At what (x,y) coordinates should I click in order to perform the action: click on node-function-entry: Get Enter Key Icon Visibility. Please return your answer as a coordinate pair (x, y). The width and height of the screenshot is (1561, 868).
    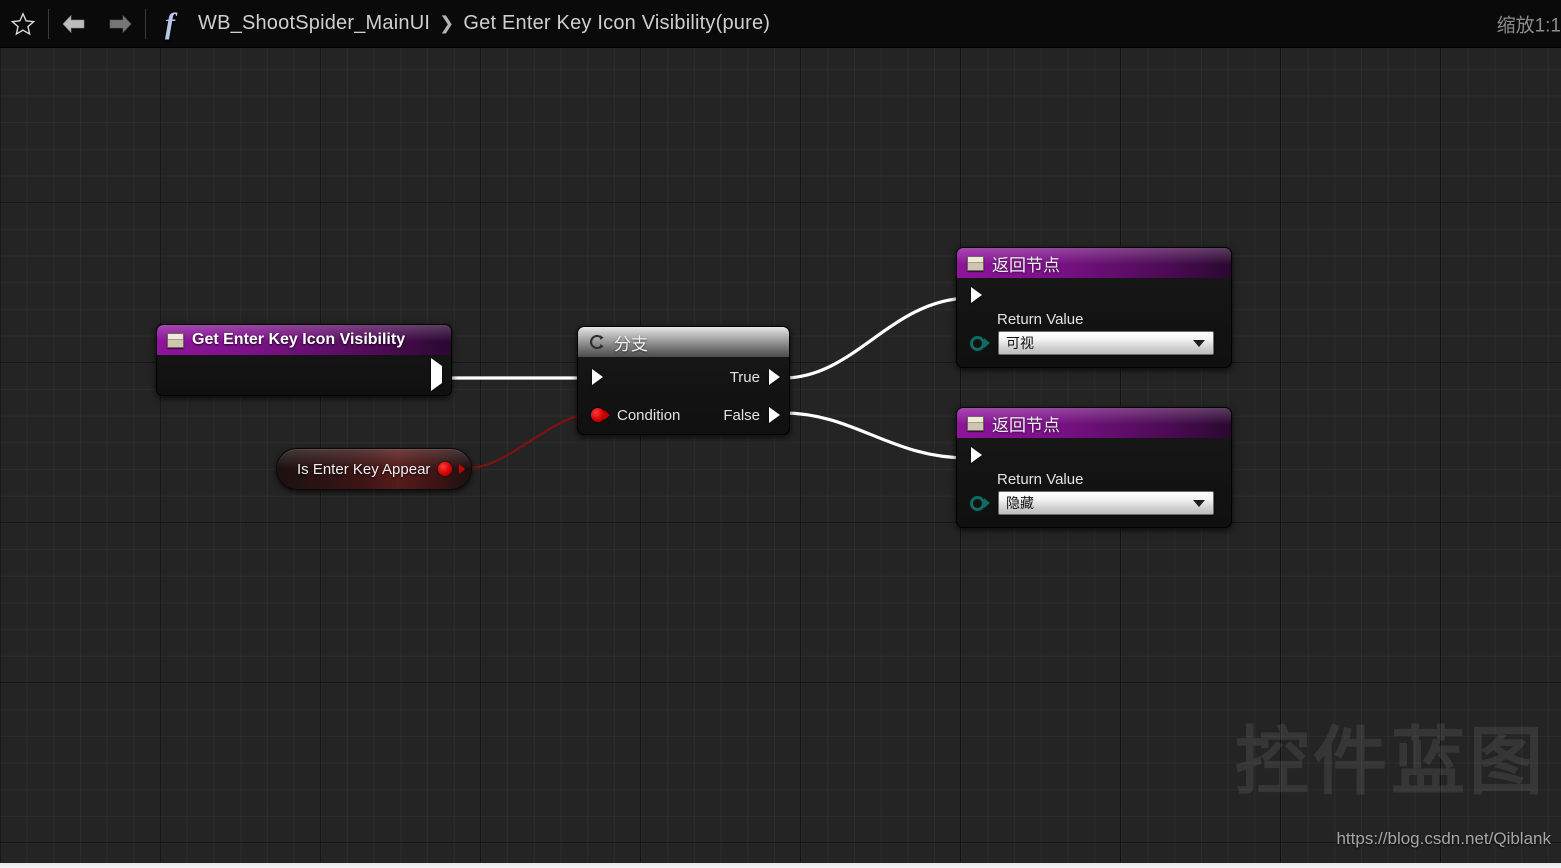
    Looking at the image, I should click on (304, 360).